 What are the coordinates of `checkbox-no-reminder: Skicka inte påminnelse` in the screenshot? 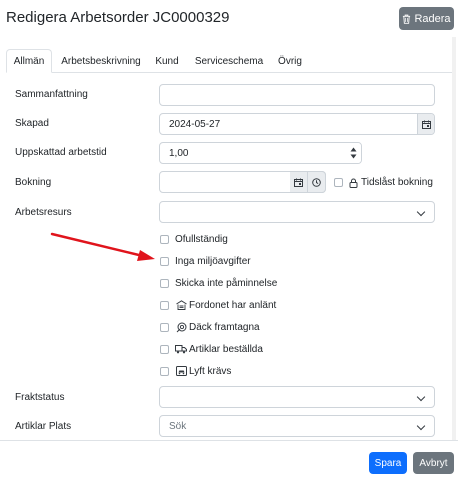 It's located at (270, 283).